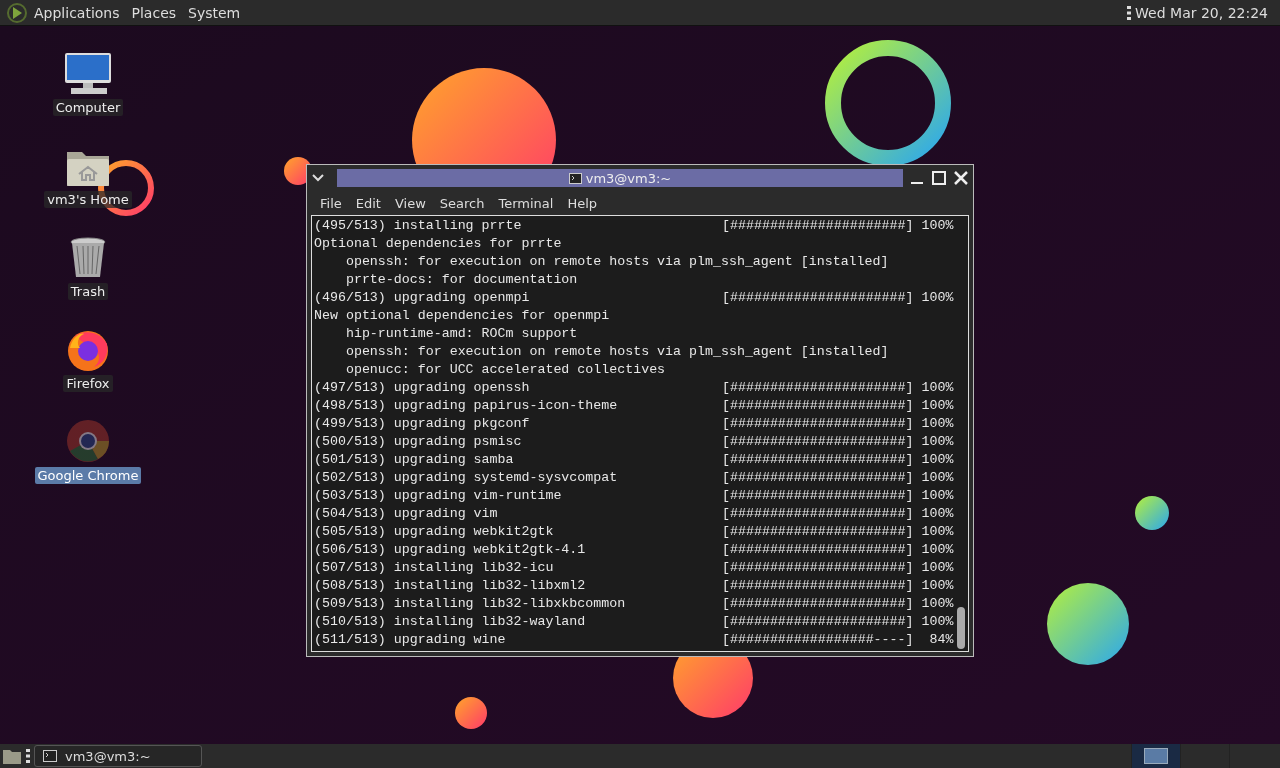 This screenshot has width=1280, height=768. I want to click on icon-label: Computer, so click(88, 107).